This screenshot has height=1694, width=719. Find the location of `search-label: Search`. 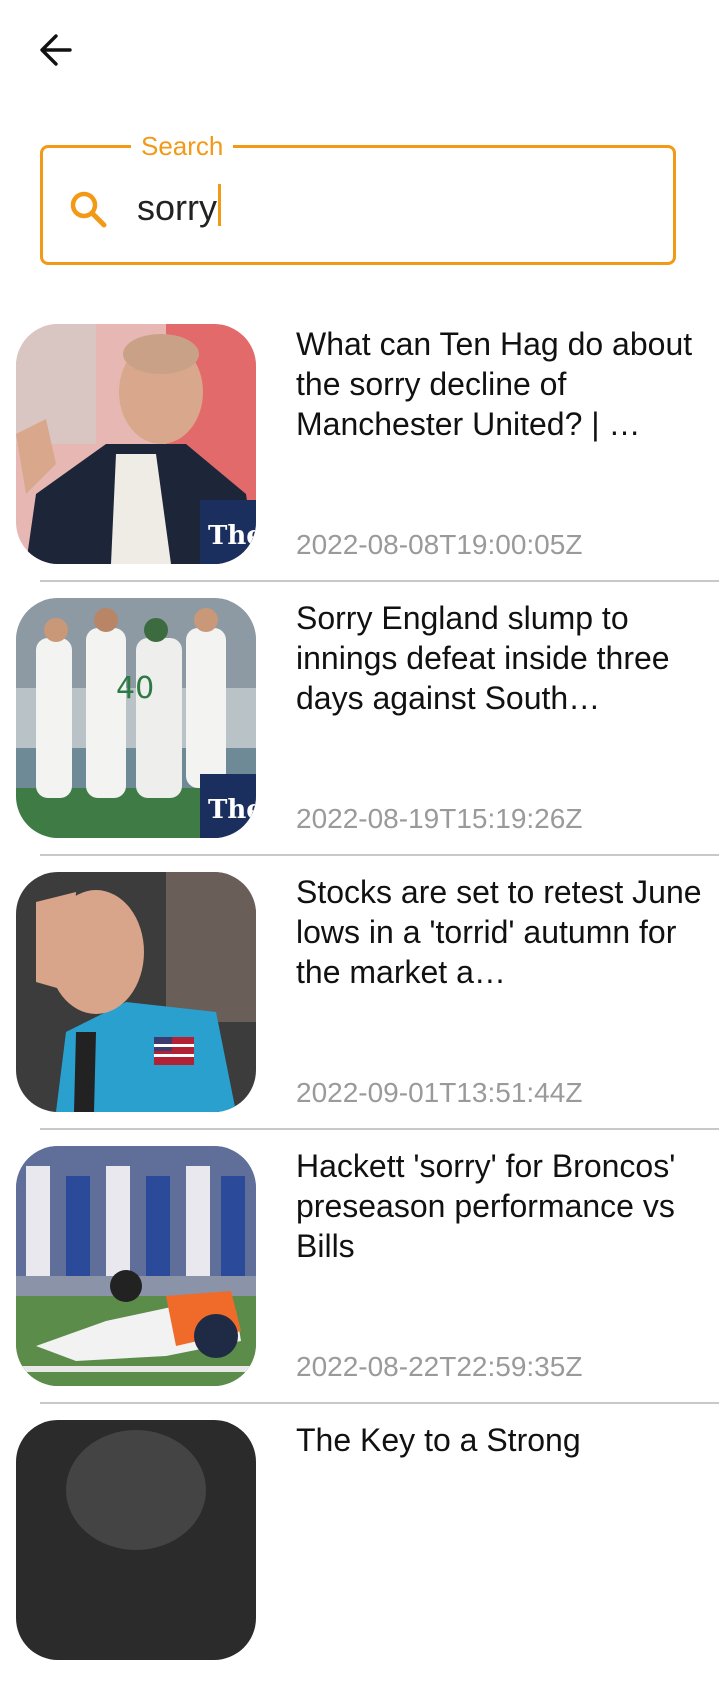

search-label: Search is located at coordinates (182, 146).